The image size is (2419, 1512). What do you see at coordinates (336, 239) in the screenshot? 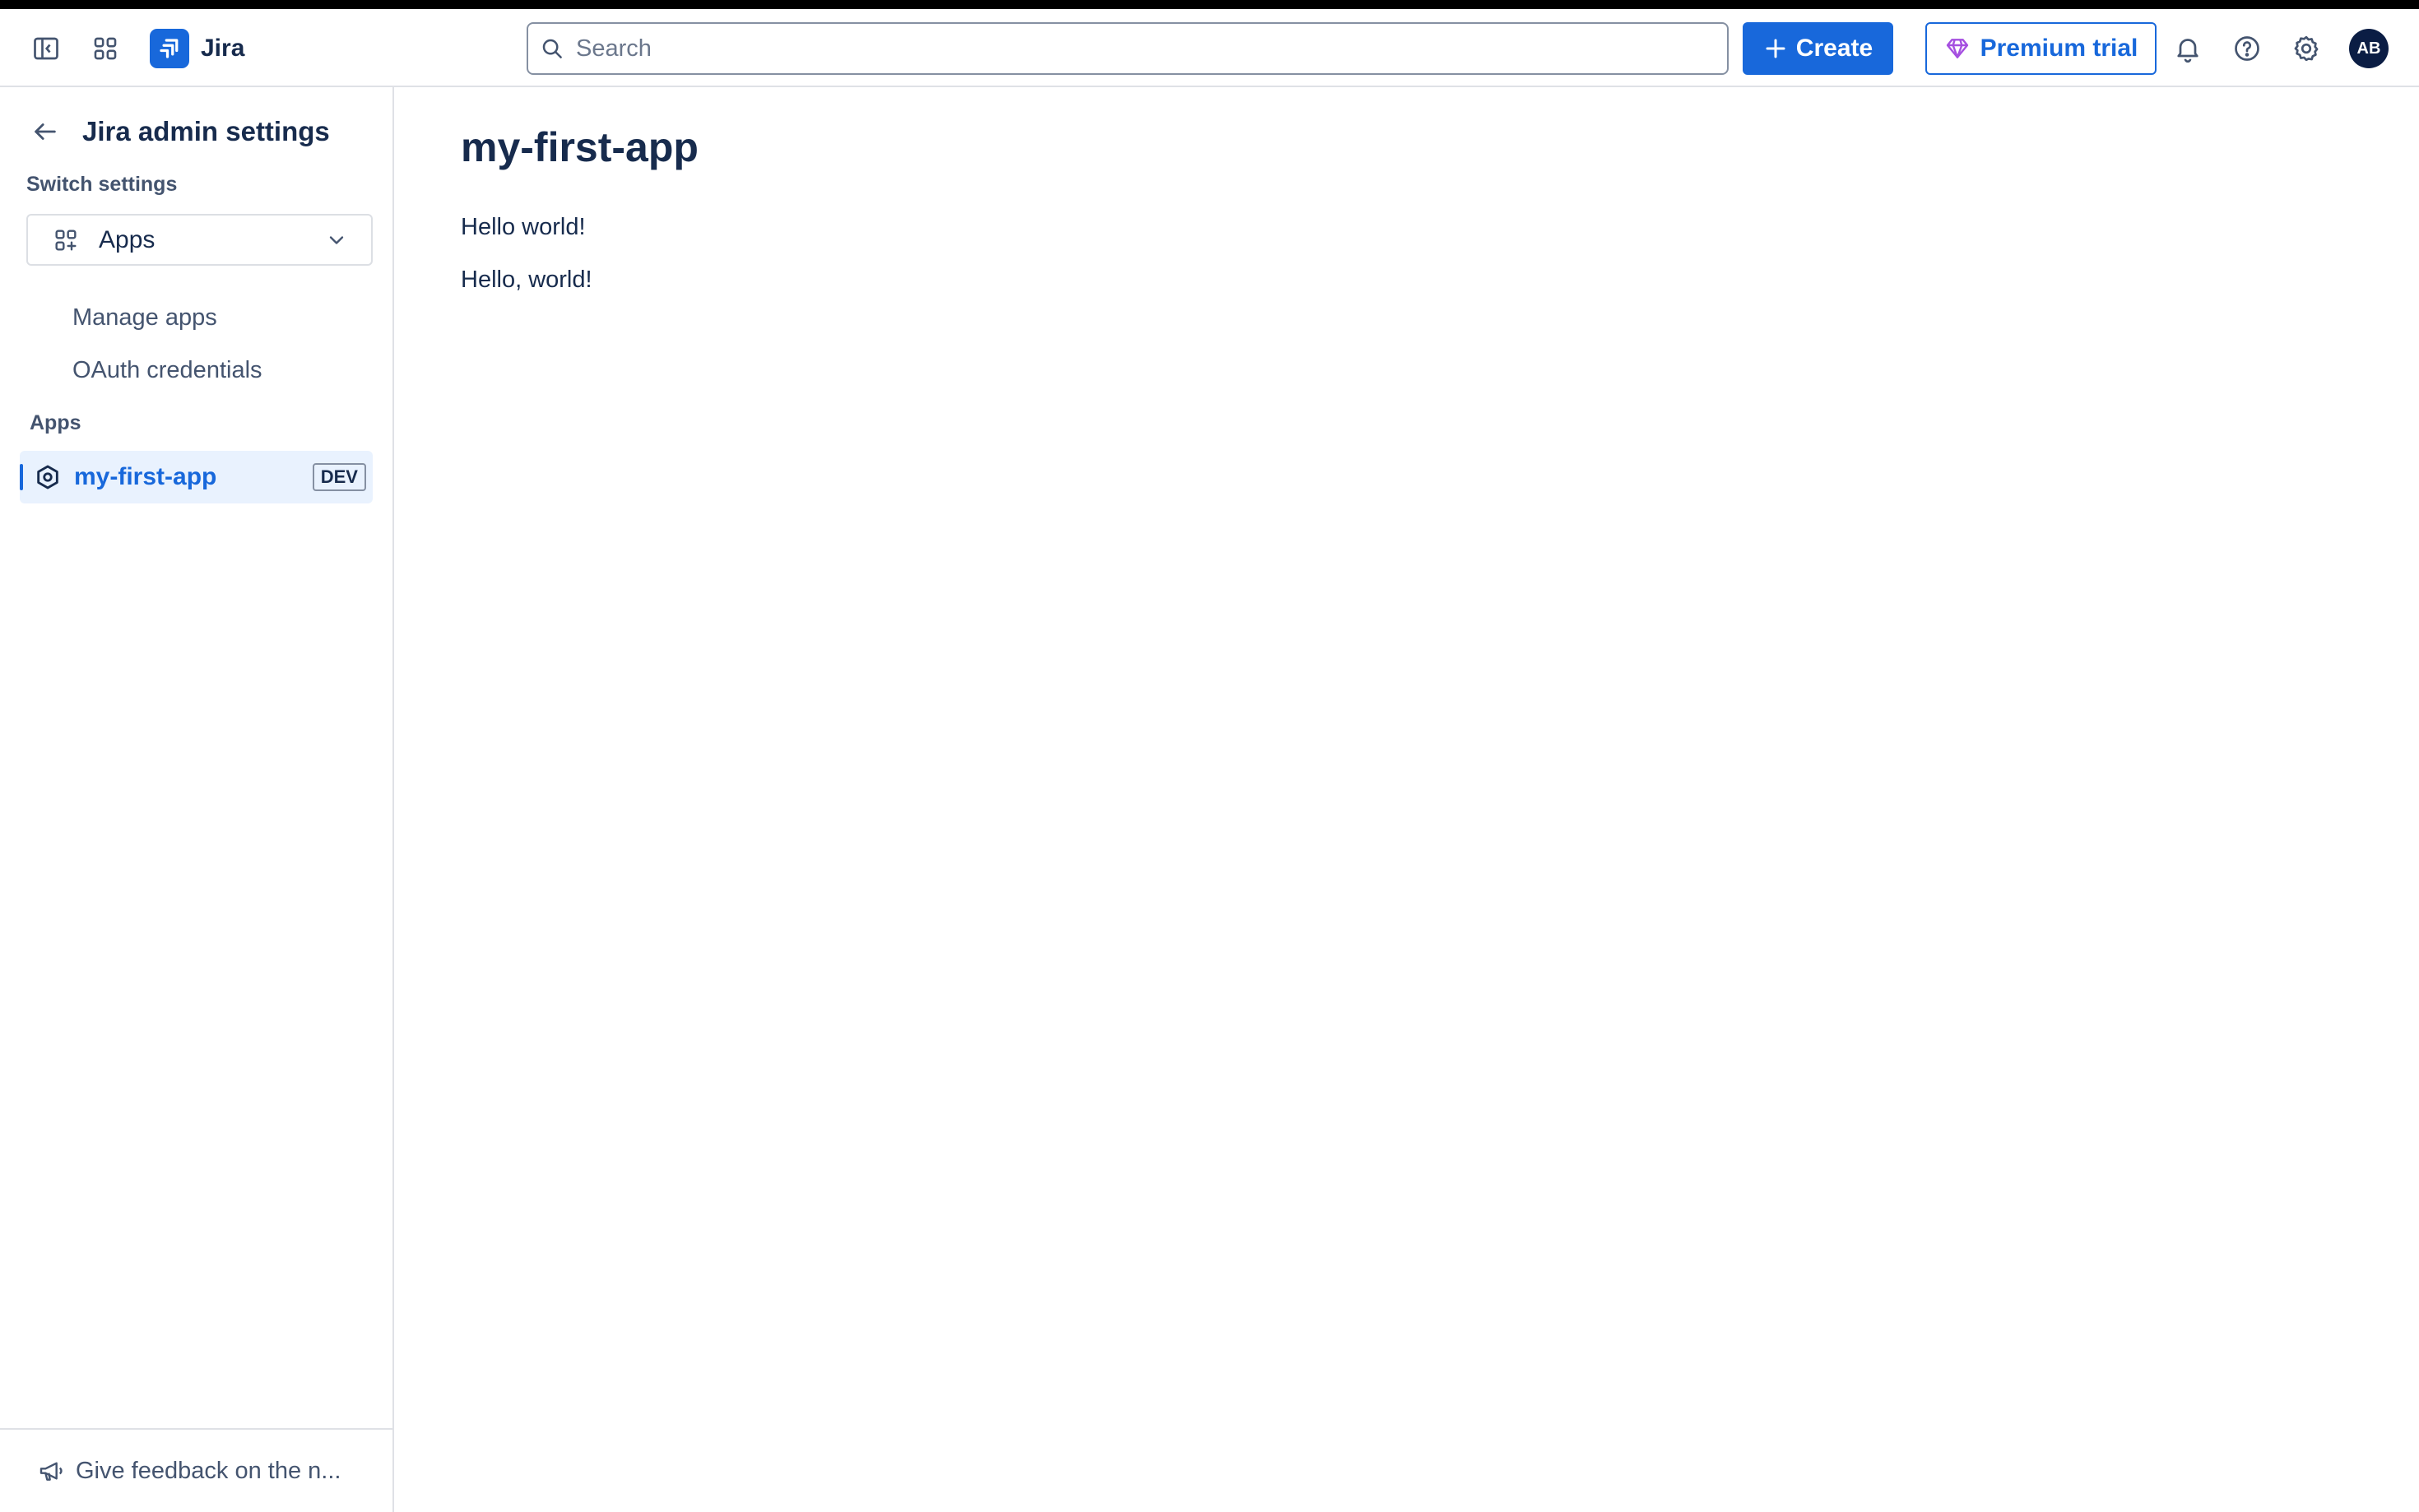
I see `chevron-down-icon` at bounding box center [336, 239].